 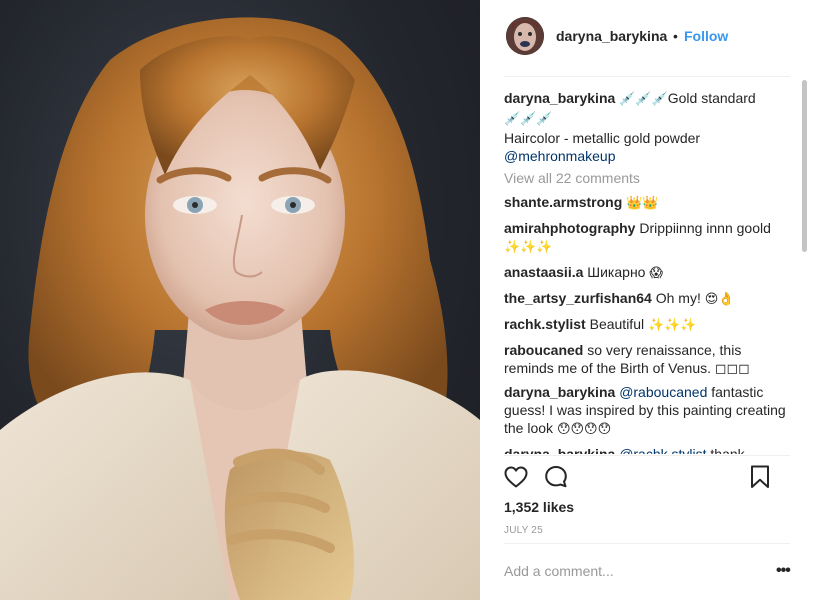 I want to click on comment-text: thank, so click(x=727, y=450).